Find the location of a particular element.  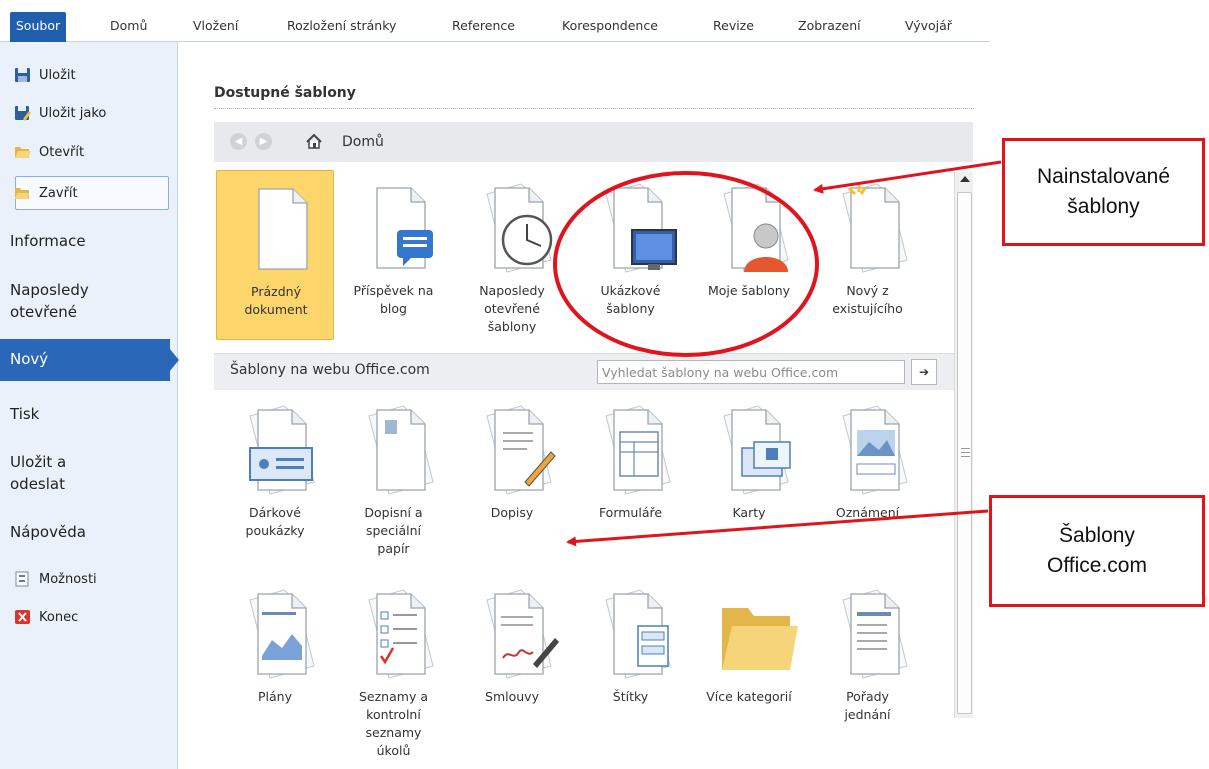

home-icon is located at coordinates (314, 141).